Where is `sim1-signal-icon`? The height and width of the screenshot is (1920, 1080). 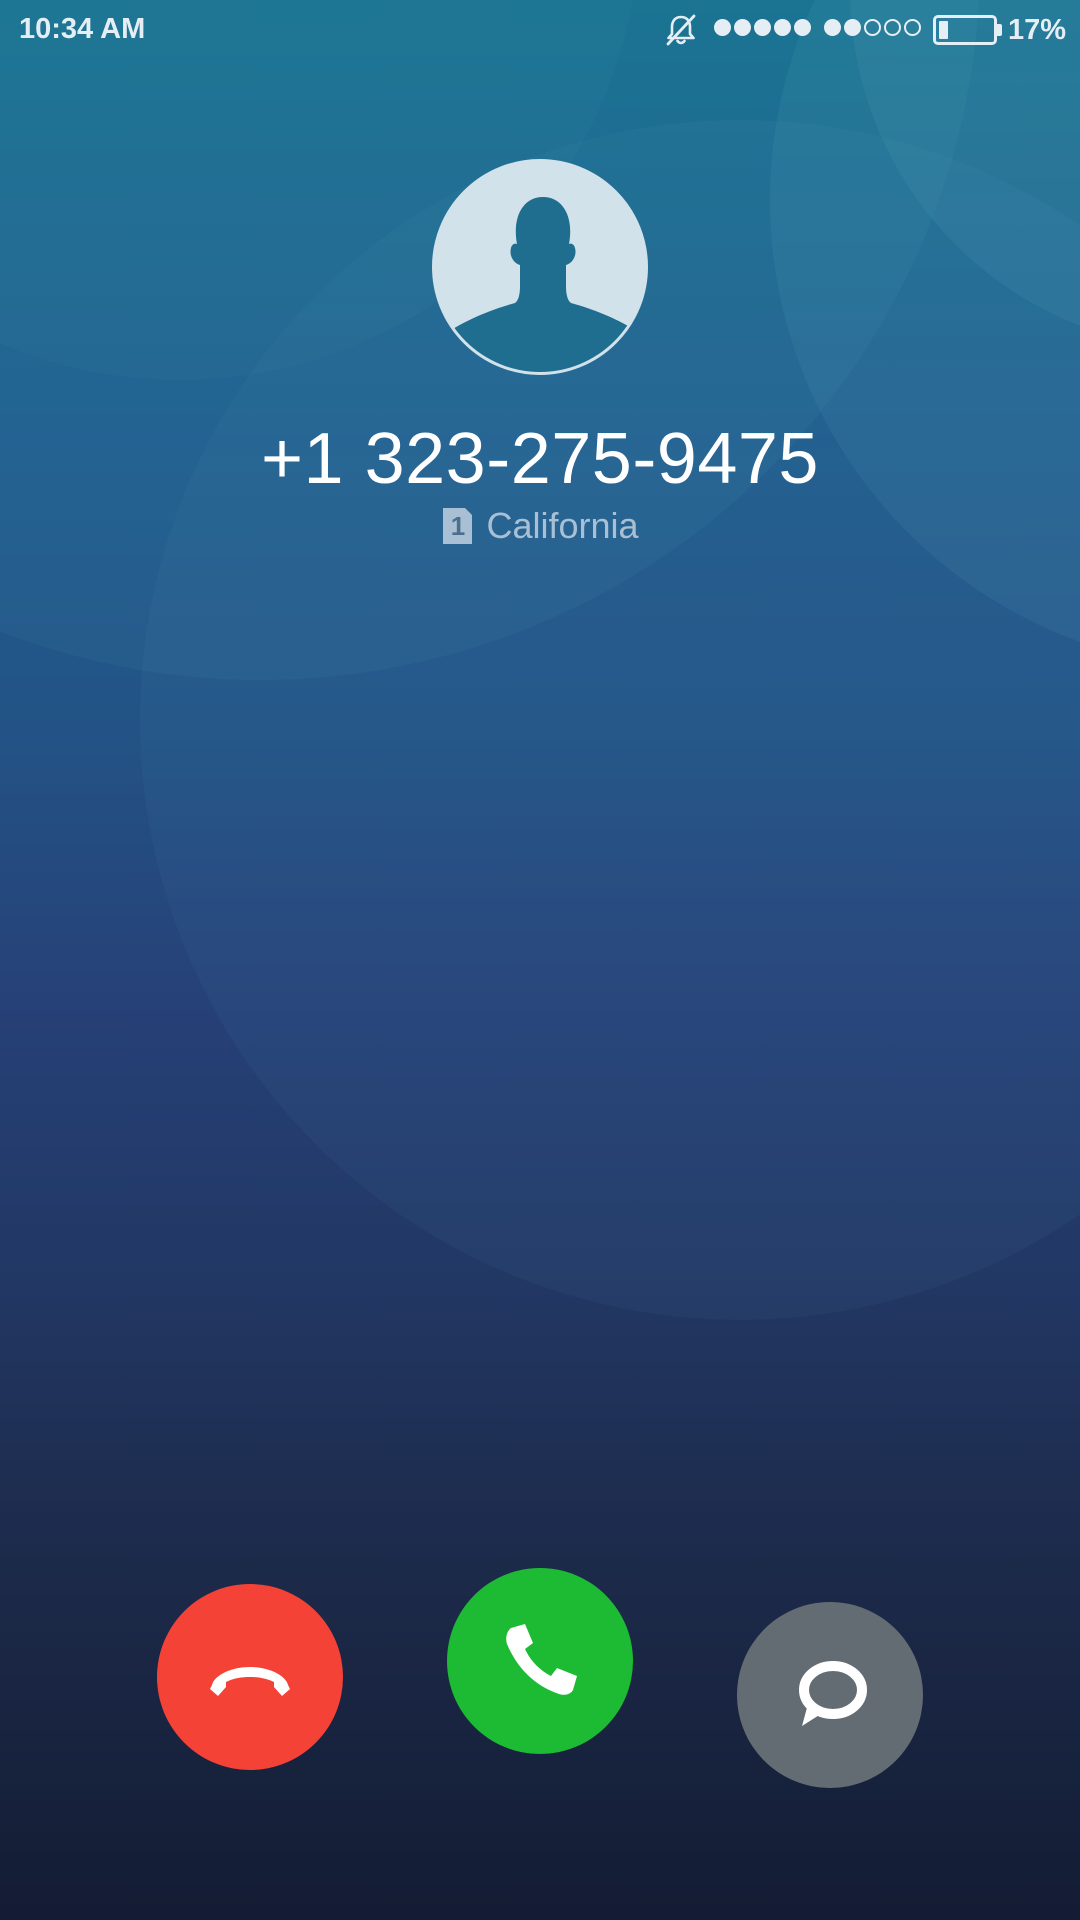 sim1-signal-icon is located at coordinates (762, 29).